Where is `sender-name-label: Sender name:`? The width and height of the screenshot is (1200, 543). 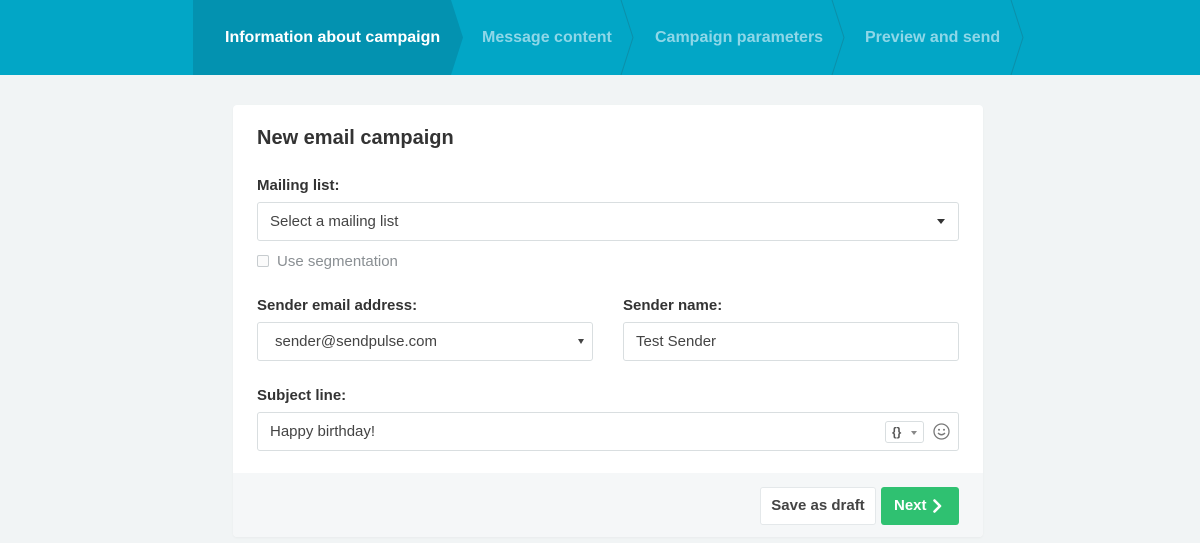 sender-name-label: Sender name: is located at coordinates (673, 305).